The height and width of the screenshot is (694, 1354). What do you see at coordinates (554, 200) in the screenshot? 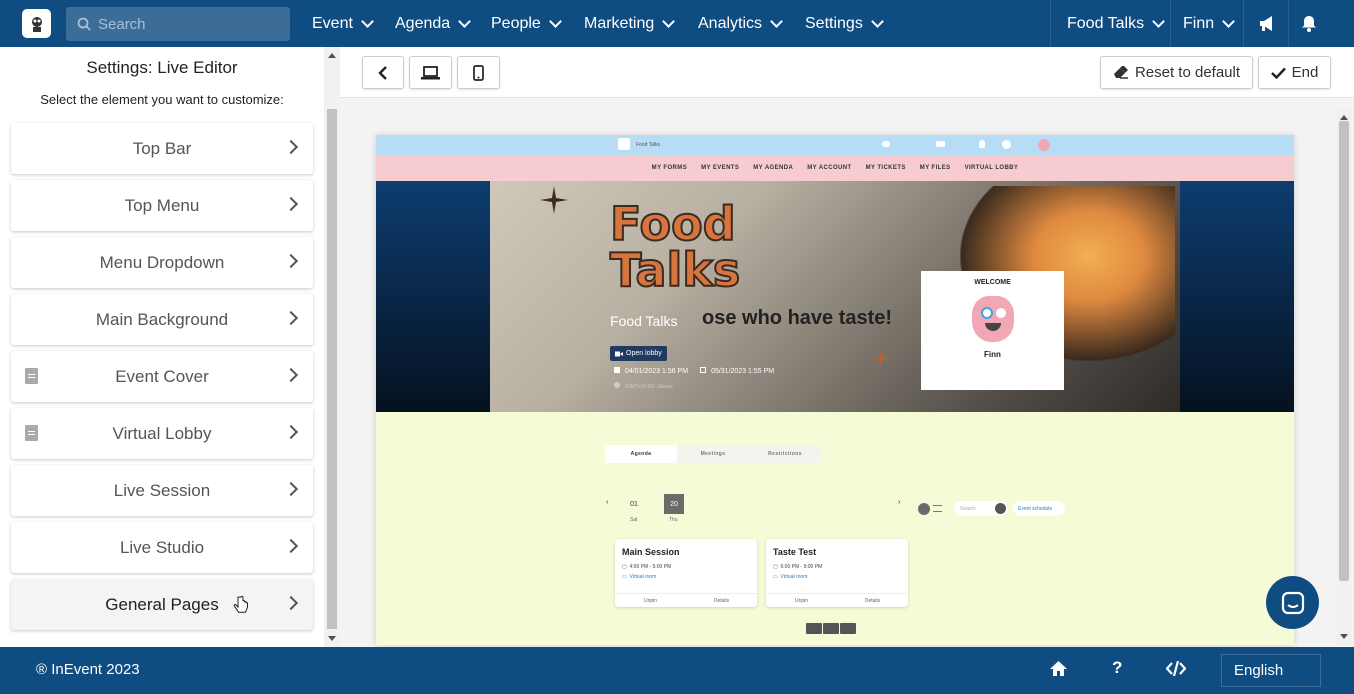
I see `sparkle-icon` at bounding box center [554, 200].